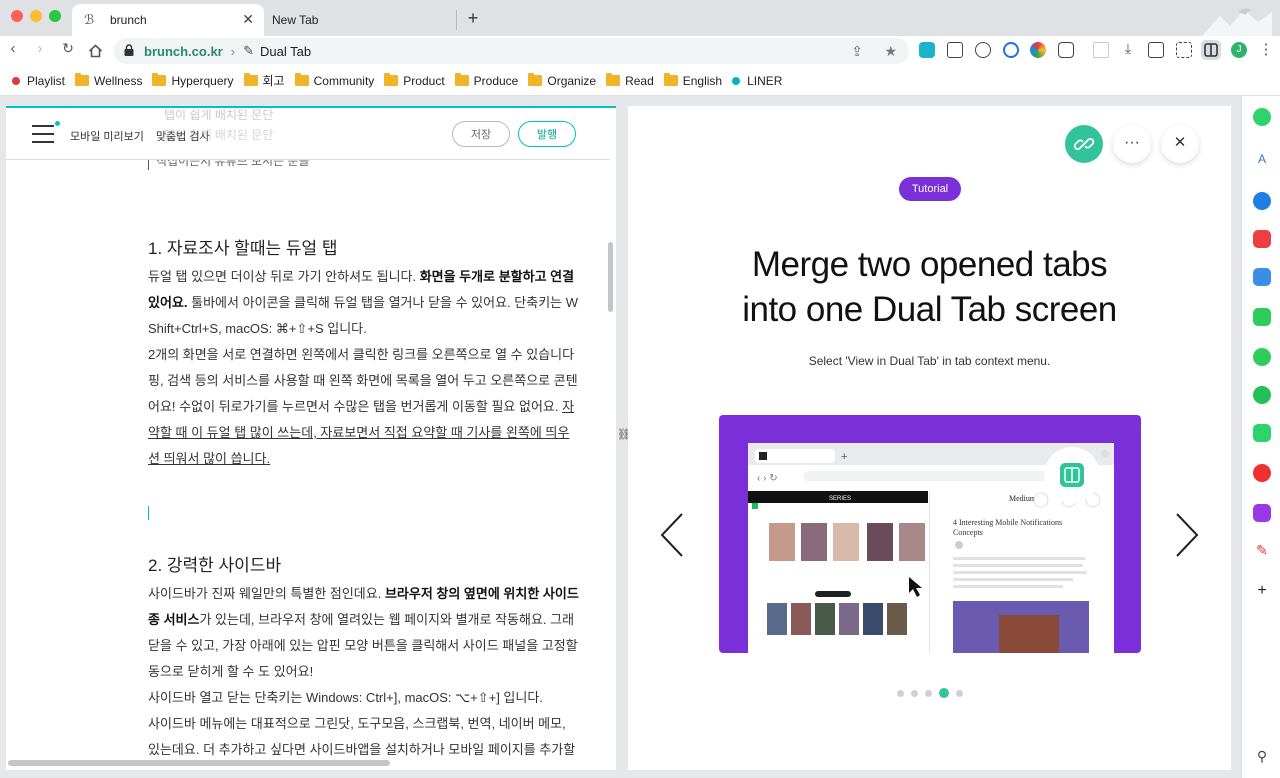 The height and width of the screenshot is (778, 1280). What do you see at coordinates (414, 80) in the screenshot?
I see `bookmark-item: Product` at bounding box center [414, 80].